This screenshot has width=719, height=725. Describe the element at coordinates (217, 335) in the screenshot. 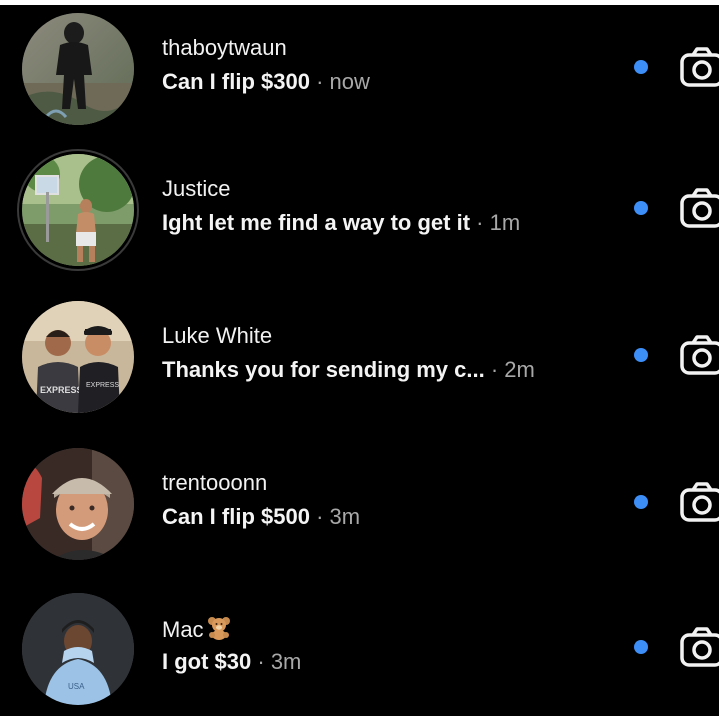

I see `thread-username: Luke White` at that location.